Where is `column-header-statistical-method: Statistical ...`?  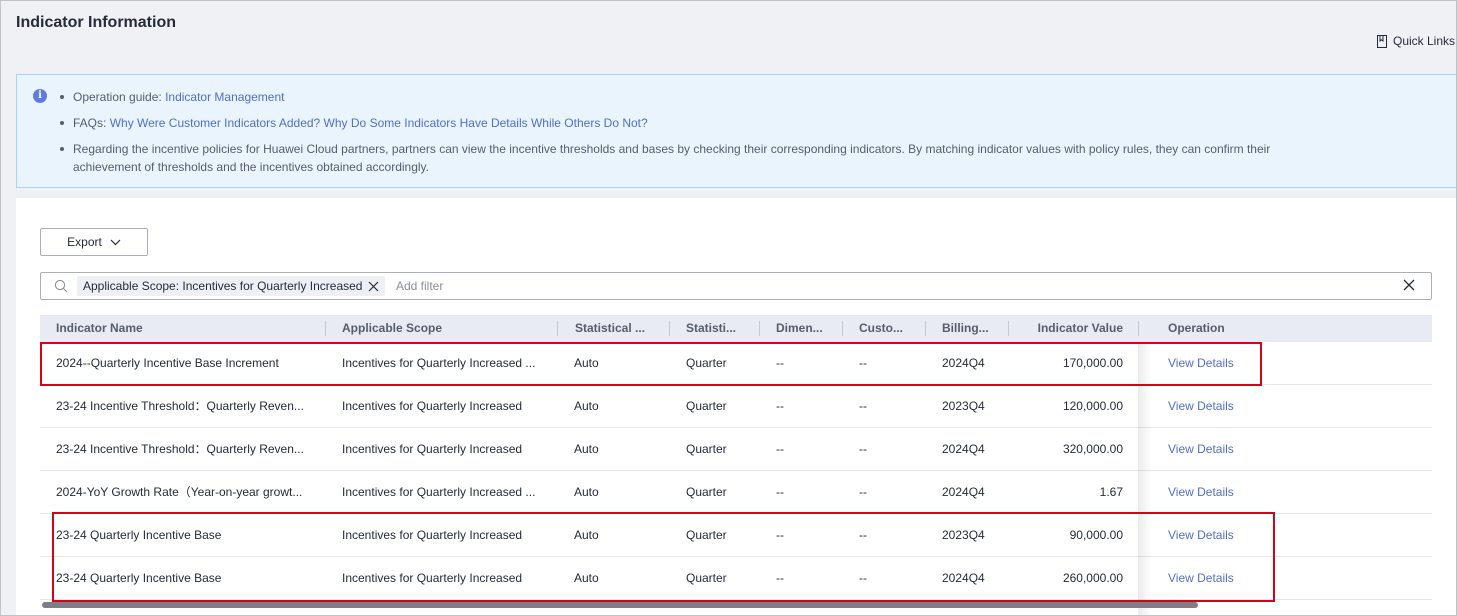 column-header-statistical-method: Statistical ... is located at coordinates (620, 328).